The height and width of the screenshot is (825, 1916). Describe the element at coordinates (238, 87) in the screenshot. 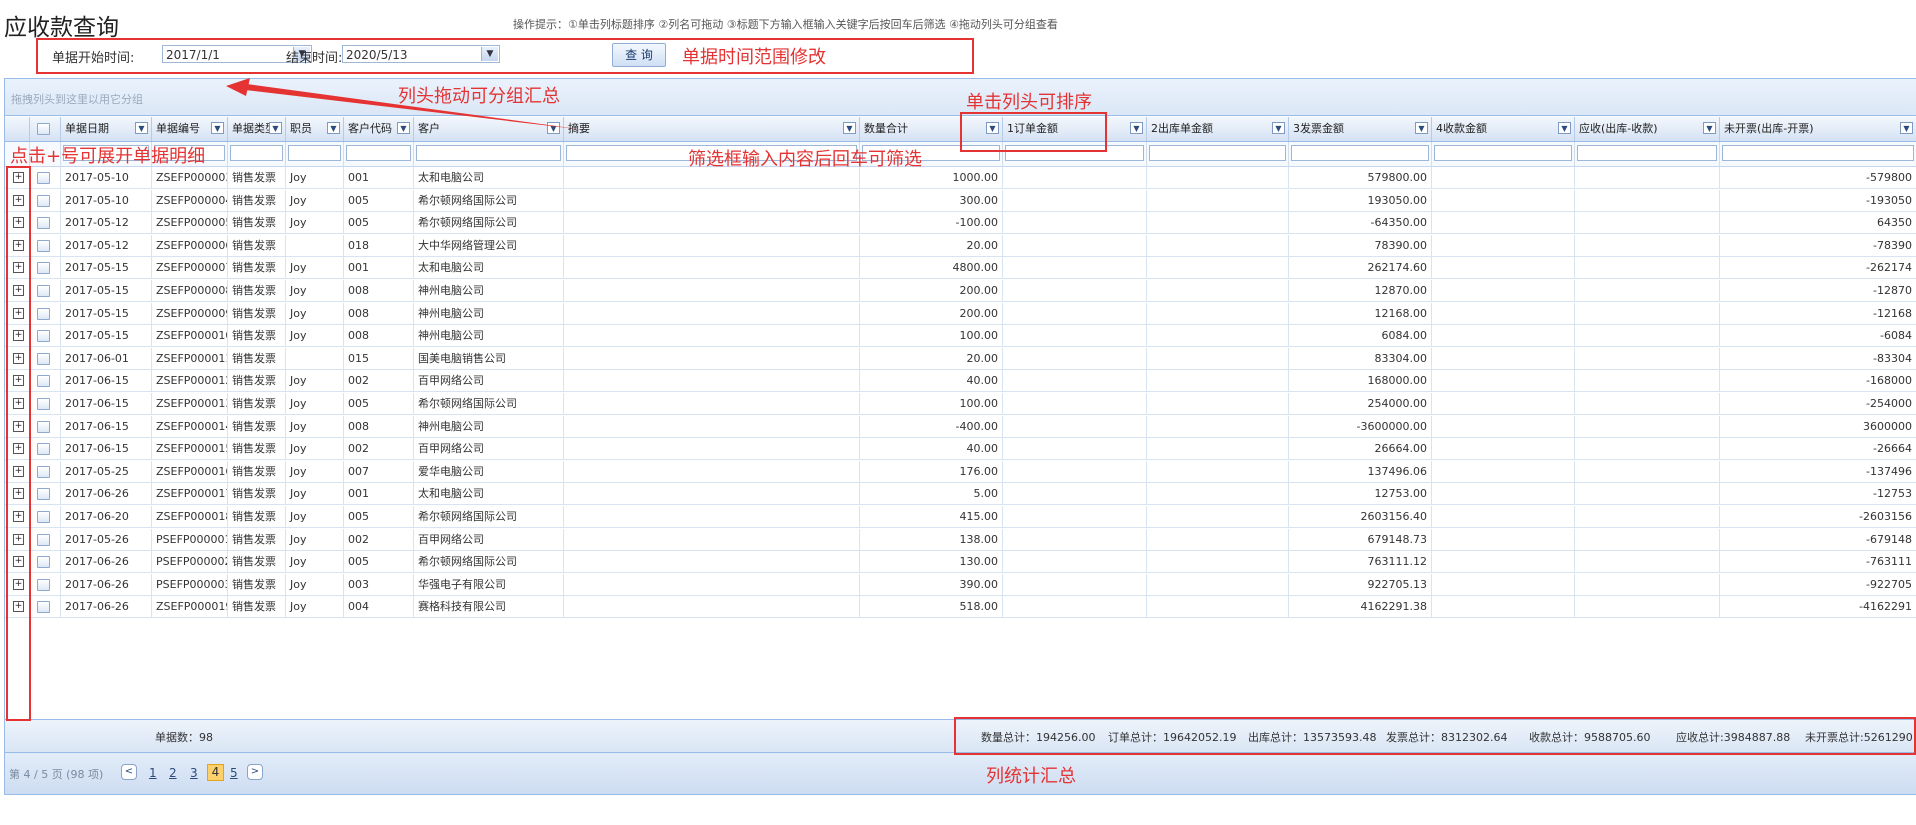

I see `arrow-head` at that location.